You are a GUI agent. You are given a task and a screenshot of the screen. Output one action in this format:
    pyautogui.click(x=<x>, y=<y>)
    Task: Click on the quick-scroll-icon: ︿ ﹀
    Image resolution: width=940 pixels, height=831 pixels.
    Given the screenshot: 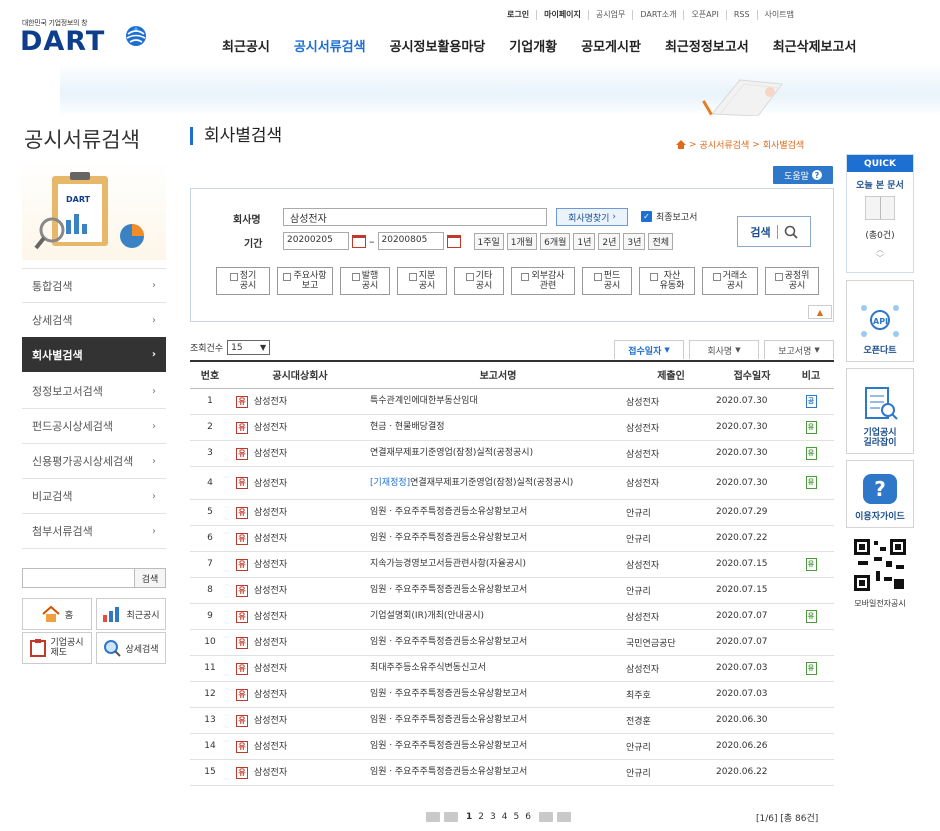 What is the action you would take?
    pyautogui.click(x=880, y=254)
    